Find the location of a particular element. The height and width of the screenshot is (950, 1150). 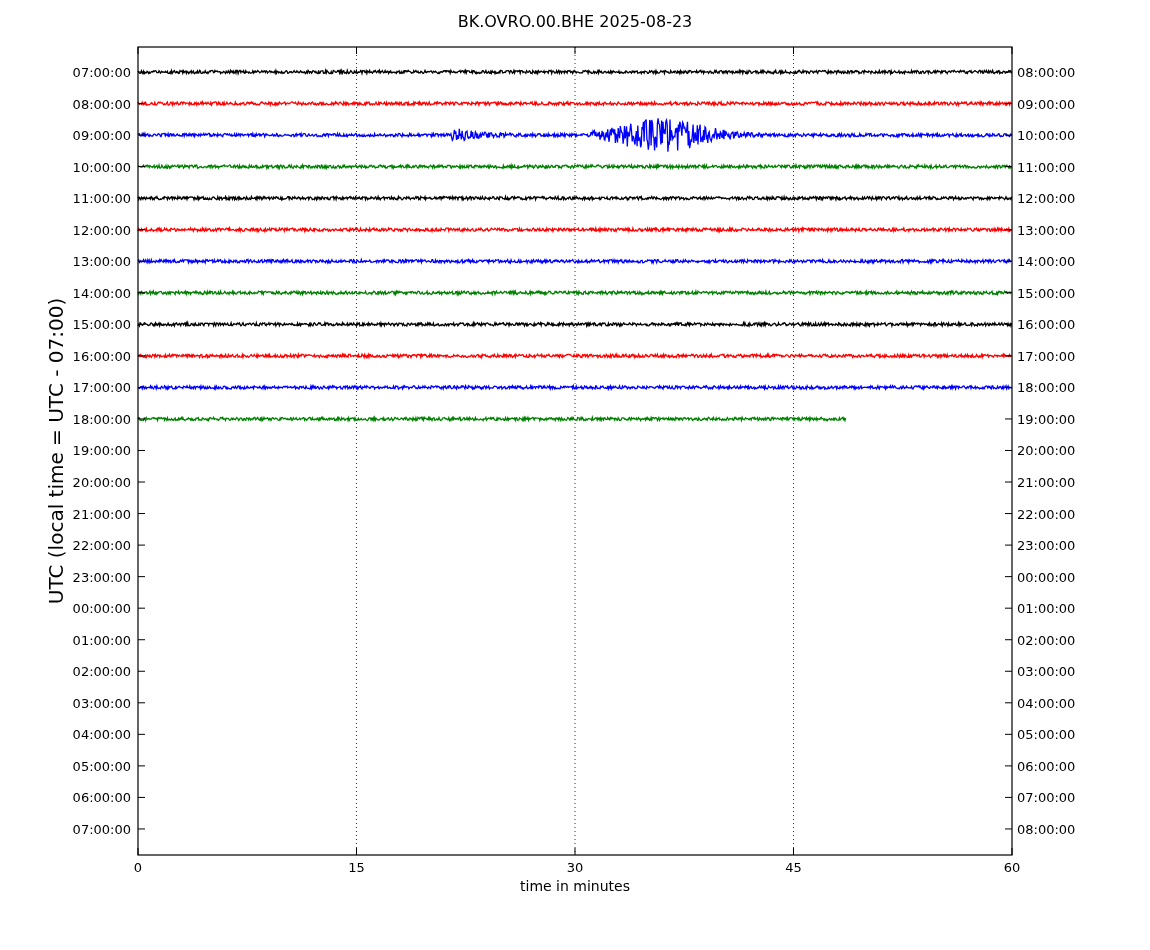

axis-label: UTC (local time = UTC - 07:00) is located at coordinates (56, 451).